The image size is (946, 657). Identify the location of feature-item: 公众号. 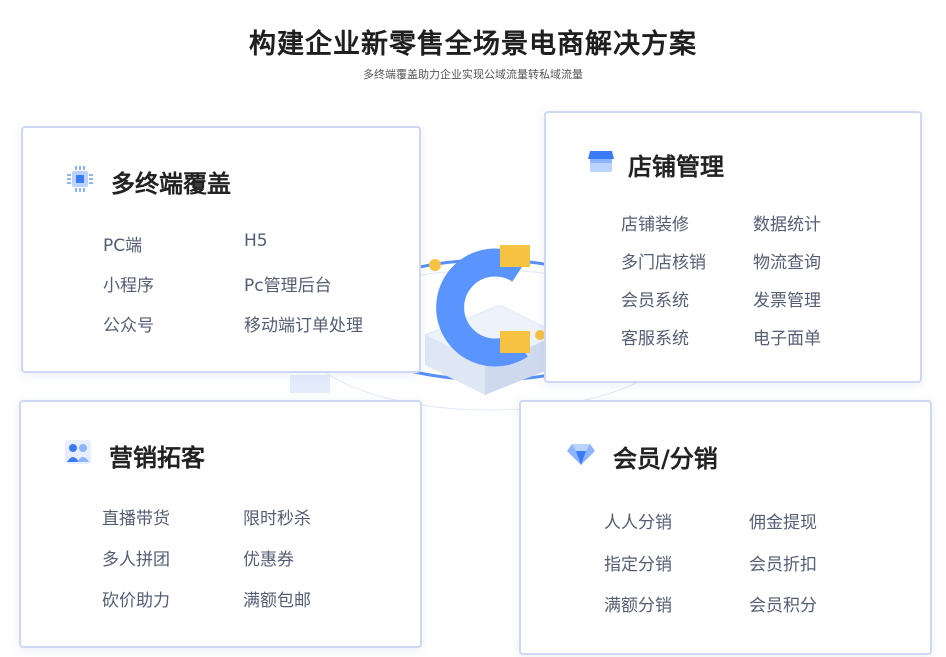
(128, 326).